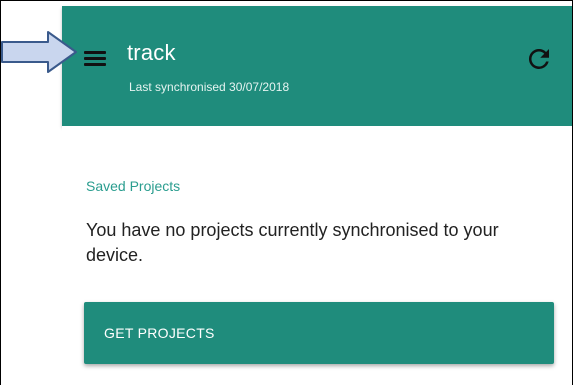  I want to click on app-title: track, so click(151, 52).